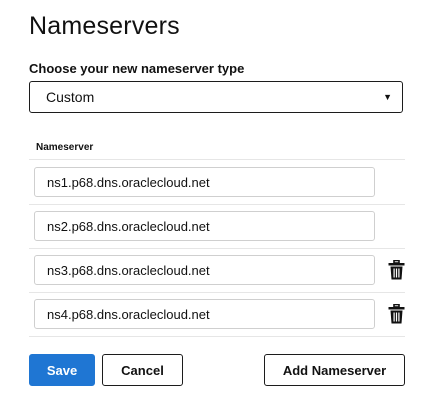 The height and width of the screenshot is (414, 438). Describe the element at coordinates (65, 147) in the screenshot. I see `nameserver-column-header: Nameserver` at that location.